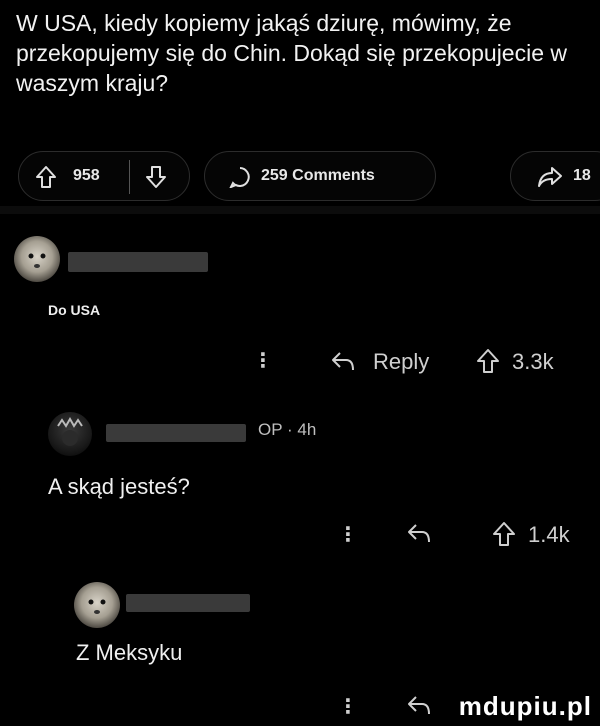 The image size is (600, 726). I want to click on share-button: 18, so click(555, 176).